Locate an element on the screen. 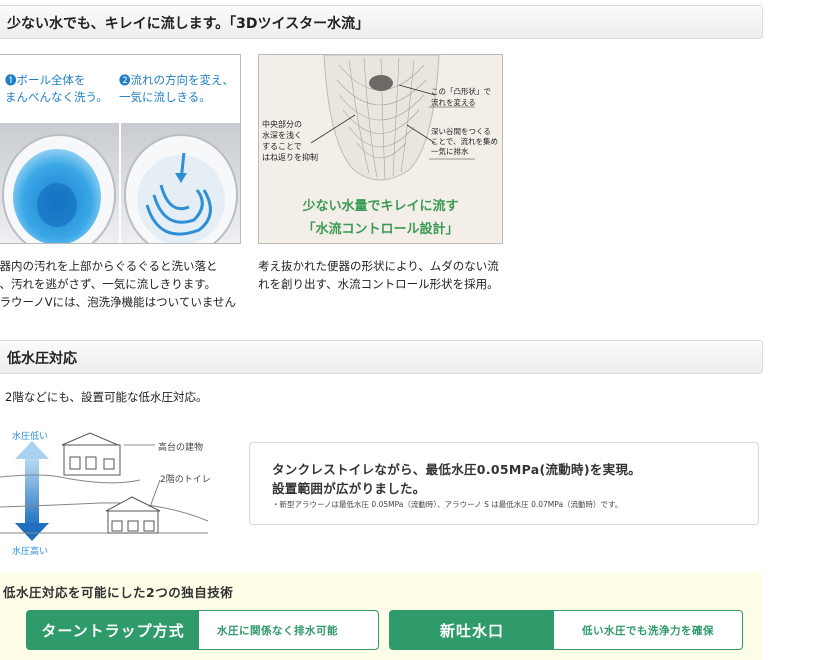 The height and width of the screenshot is (660, 823). info-line2: 設置範囲が広がりました。 is located at coordinates (349, 488).